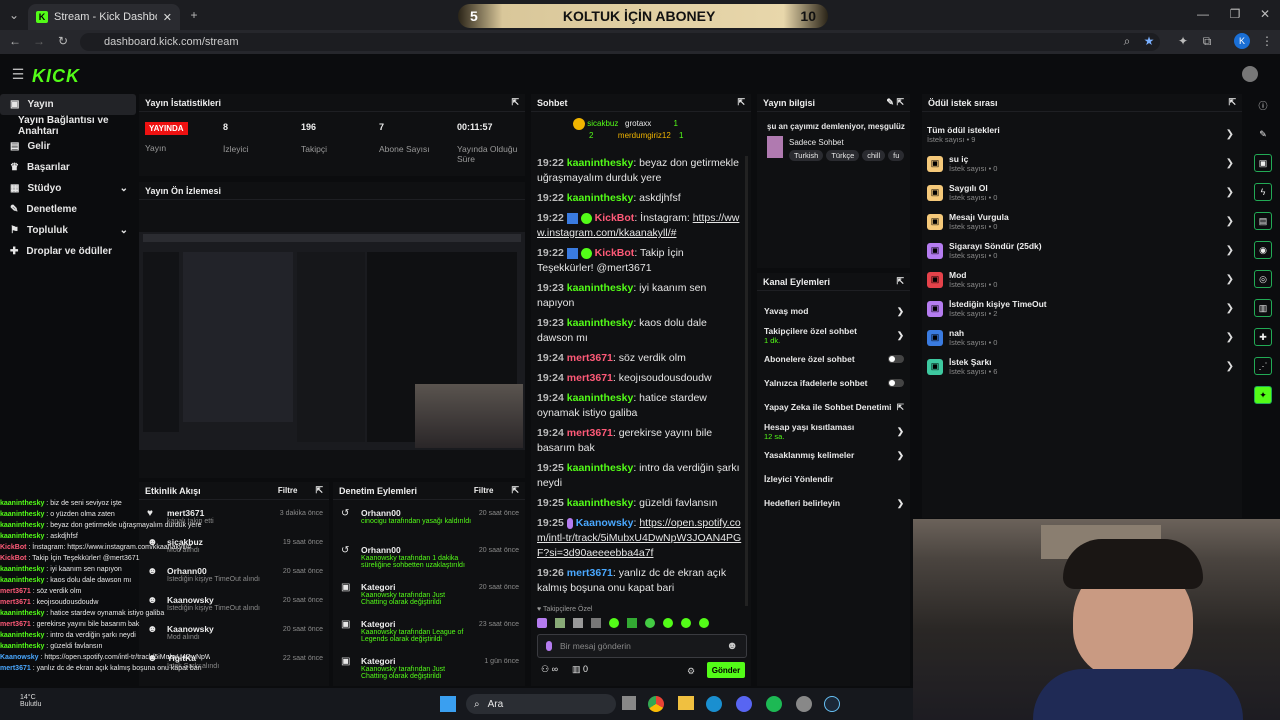 The image size is (1280, 720). I want to click on sidebar-item-moderation: ✎ Denetleme, so click(68, 209).